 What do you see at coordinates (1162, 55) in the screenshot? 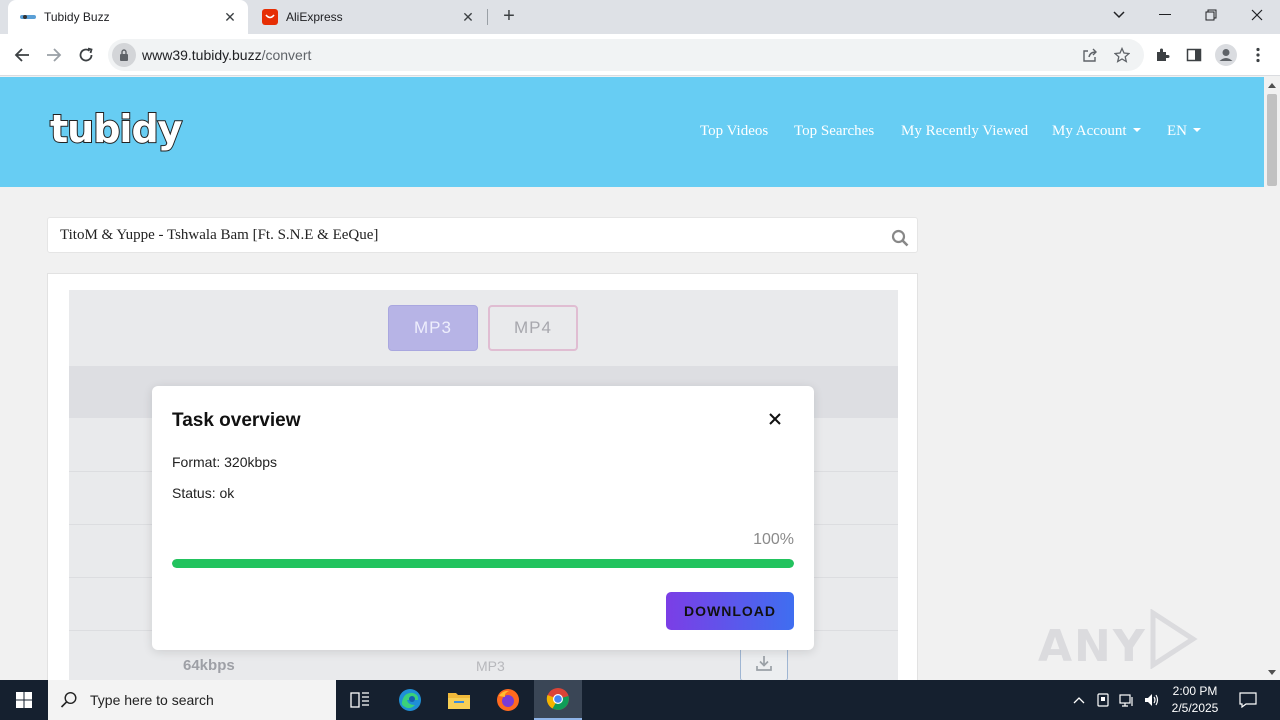
I see `extensions-puzzle-icon` at bounding box center [1162, 55].